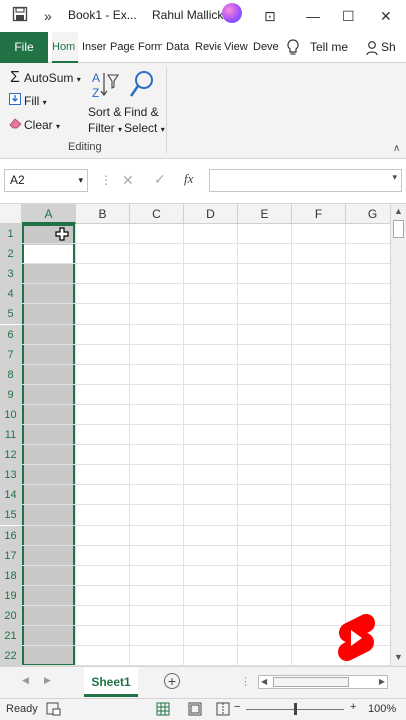  Describe the element at coordinates (122, 47) in the screenshot. I see `tab-page-layout: Page` at that location.